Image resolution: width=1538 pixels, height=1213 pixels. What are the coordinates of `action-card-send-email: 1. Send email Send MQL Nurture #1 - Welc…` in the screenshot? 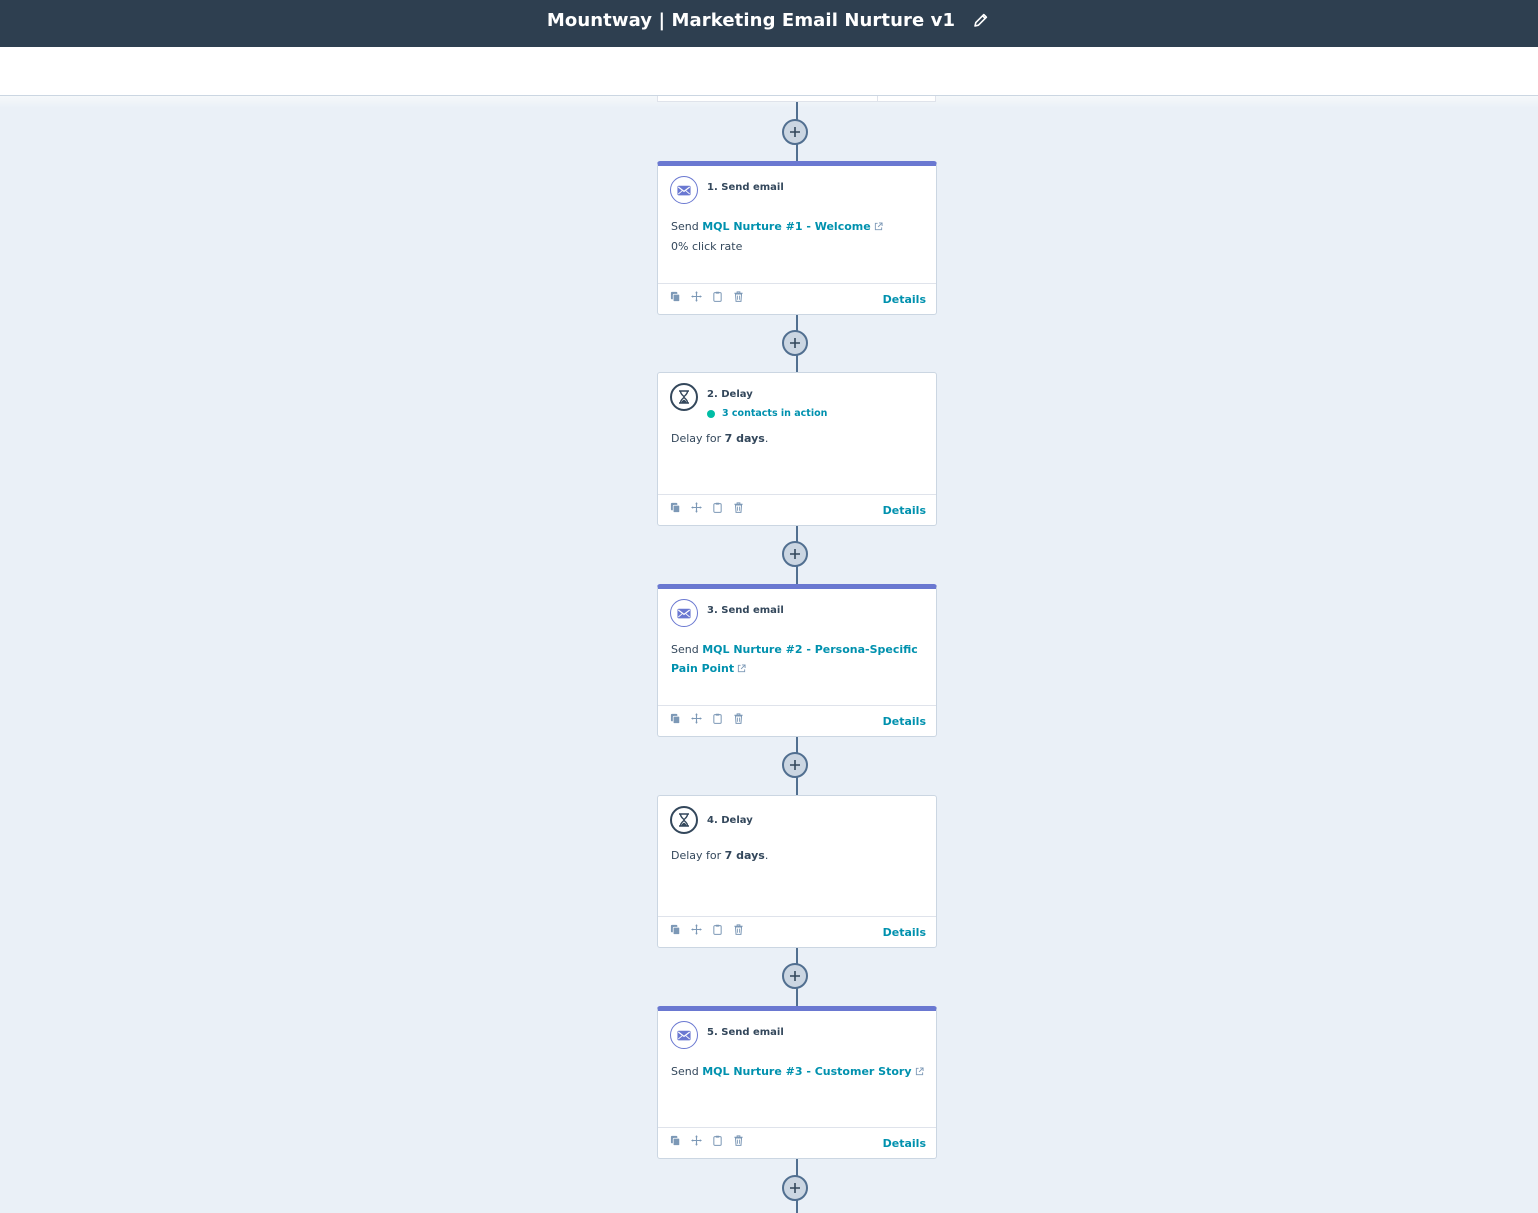 It's located at (797, 238).